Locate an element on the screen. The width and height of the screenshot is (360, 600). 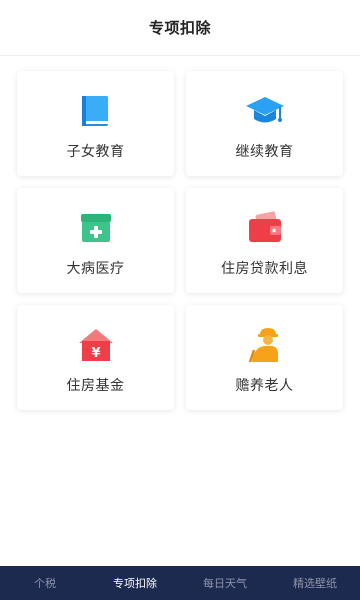
app-header: 专项扣除 is located at coordinates (180, 28).